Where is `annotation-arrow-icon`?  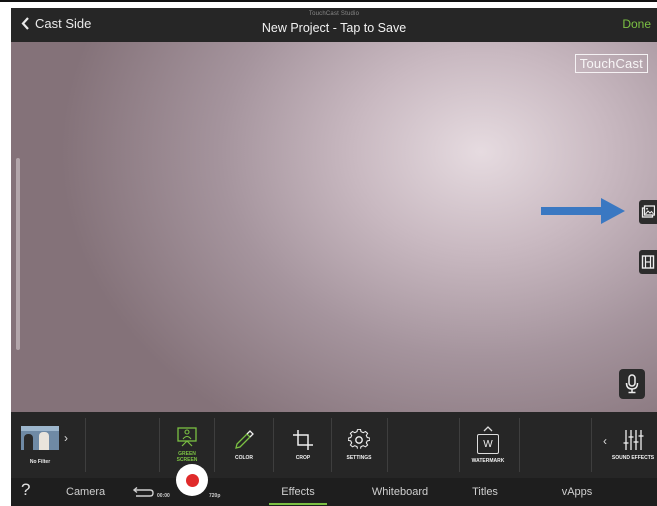 annotation-arrow-icon is located at coordinates (583, 211).